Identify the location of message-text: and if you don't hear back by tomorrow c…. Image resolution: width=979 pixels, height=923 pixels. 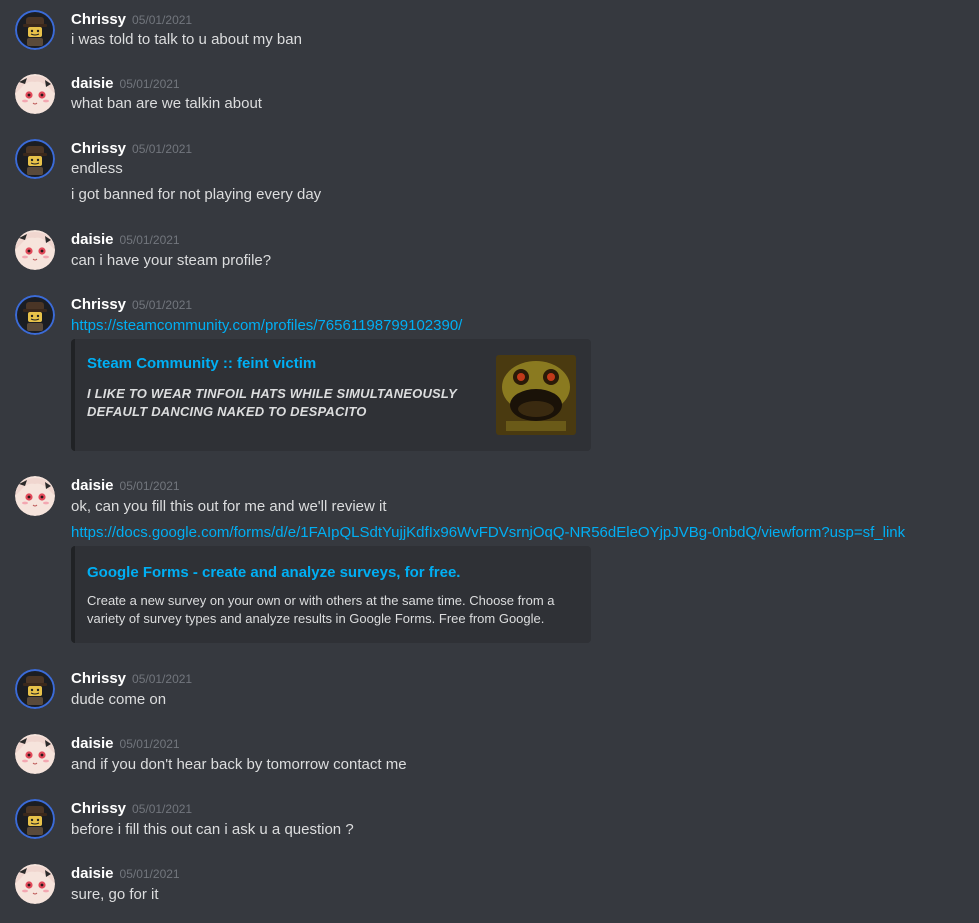
(239, 764).